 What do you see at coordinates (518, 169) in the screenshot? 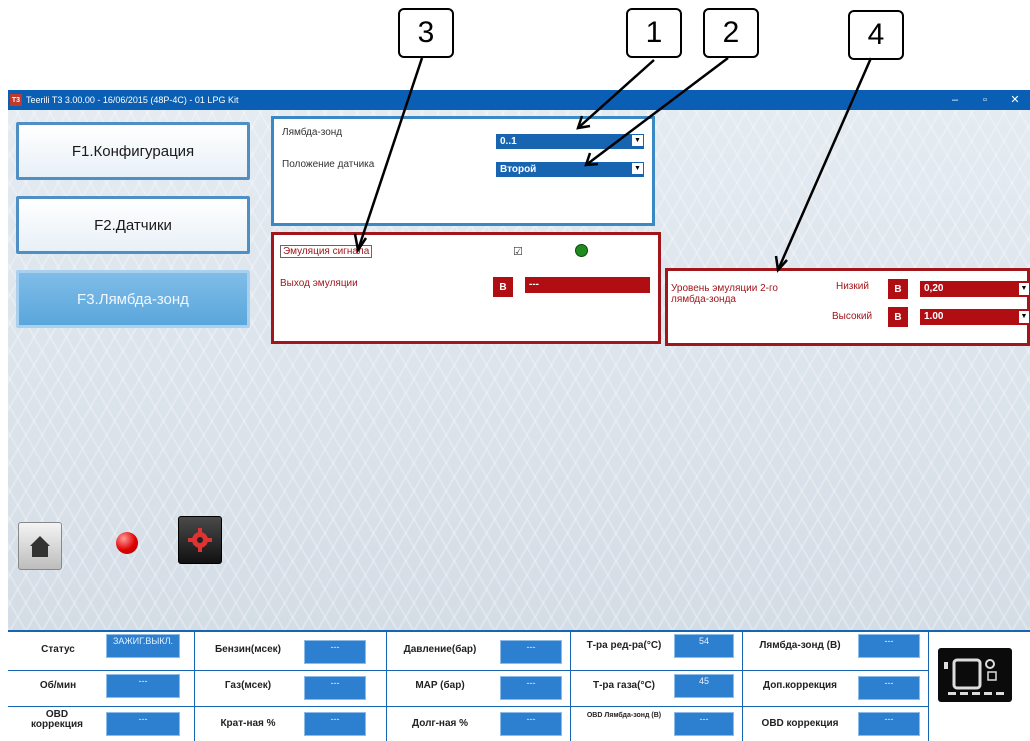
I see `position-select-value: Второй` at bounding box center [518, 169].